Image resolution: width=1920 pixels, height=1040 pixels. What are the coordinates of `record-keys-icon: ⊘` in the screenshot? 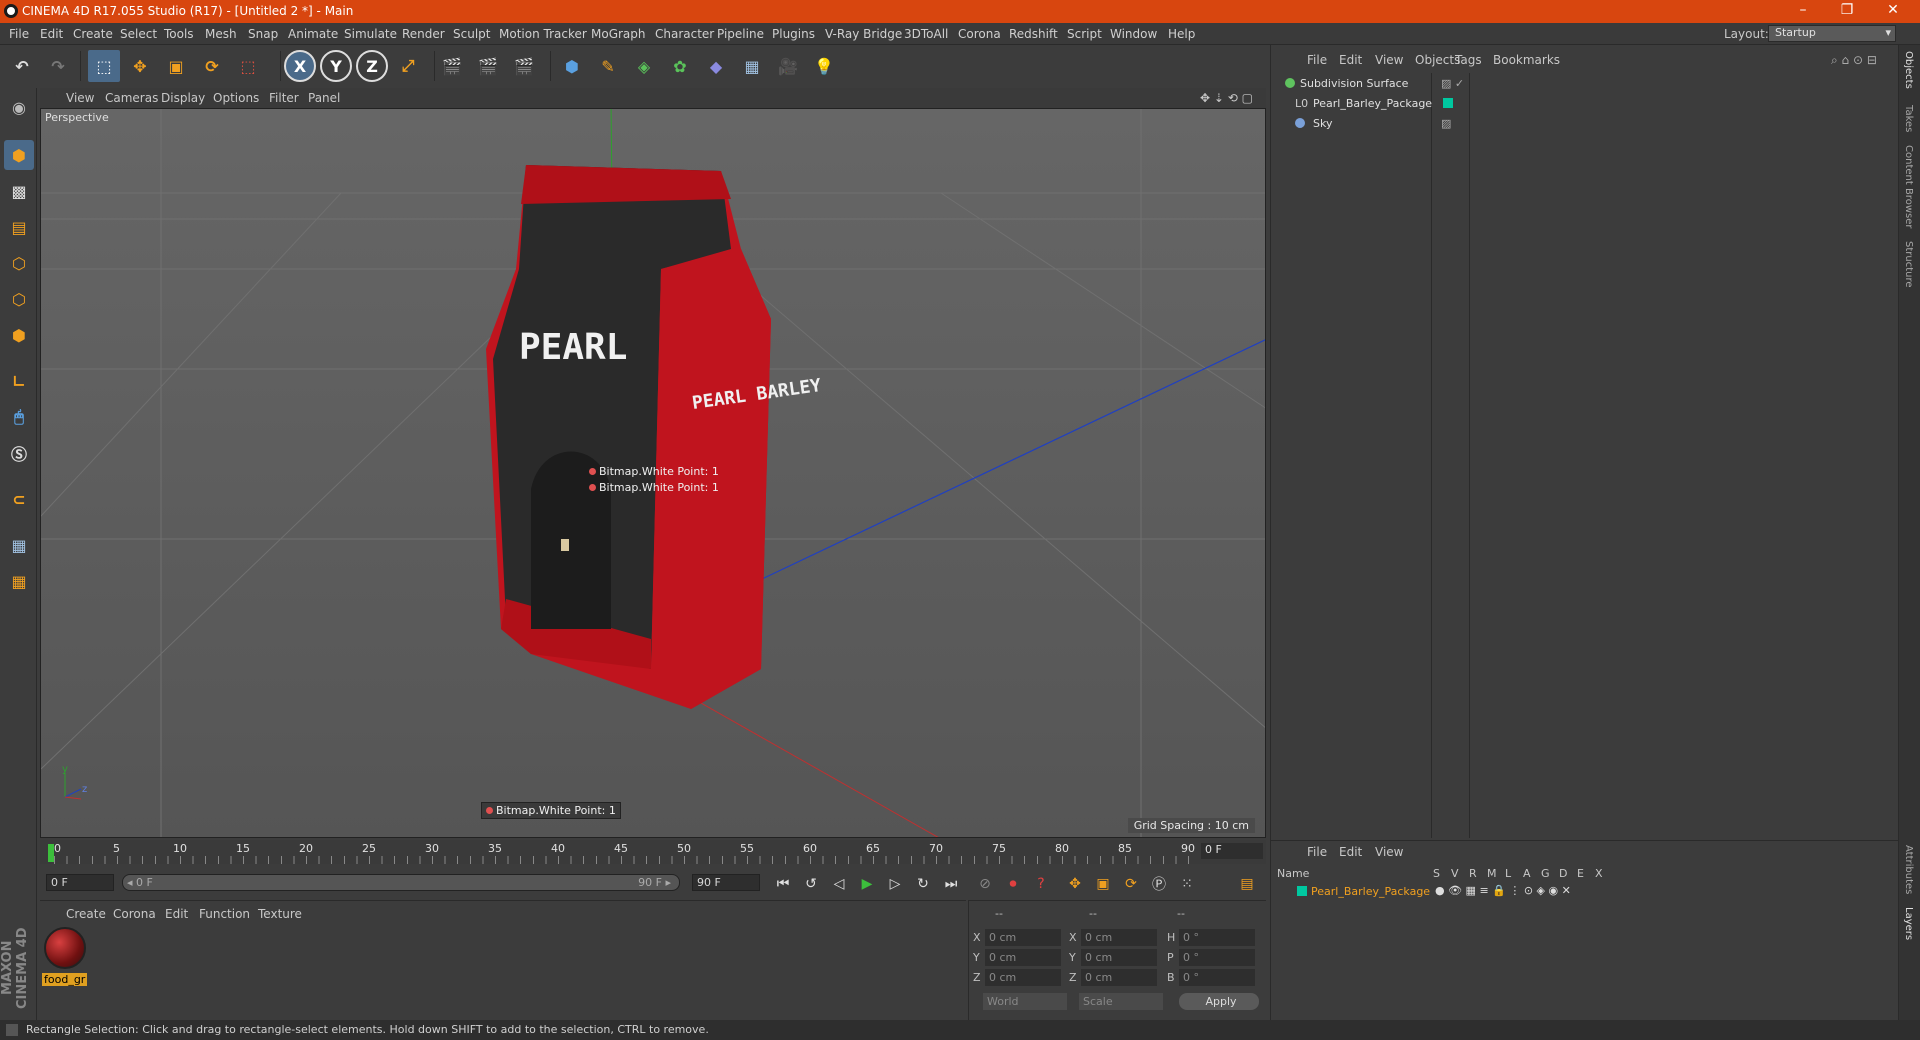 It's located at (985, 884).